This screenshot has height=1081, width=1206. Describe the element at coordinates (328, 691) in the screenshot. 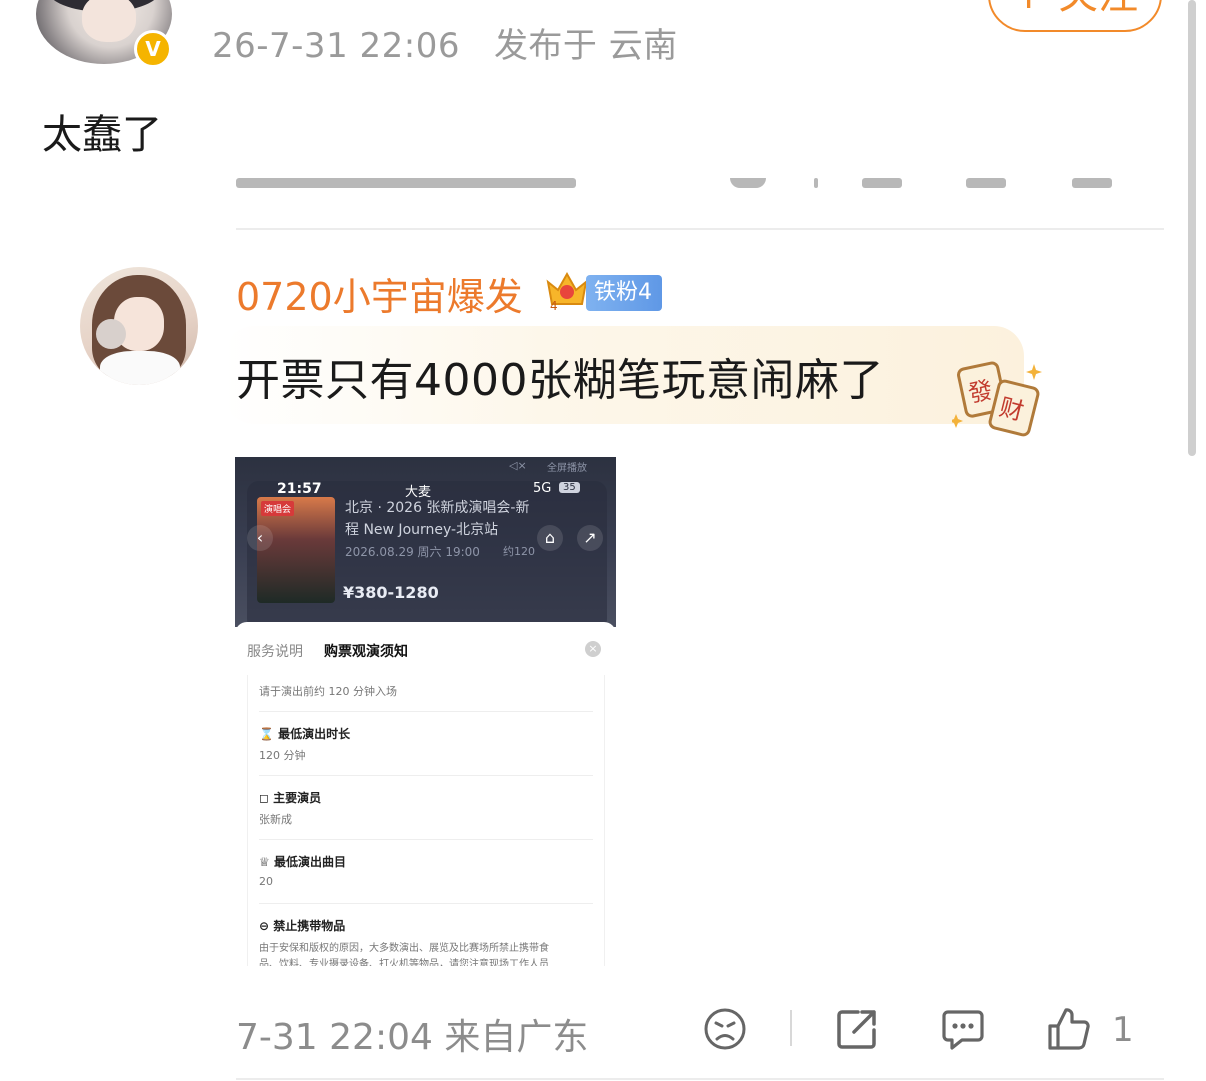

I see `entry-note: 请于演出前约 120 分钟入场` at that location.